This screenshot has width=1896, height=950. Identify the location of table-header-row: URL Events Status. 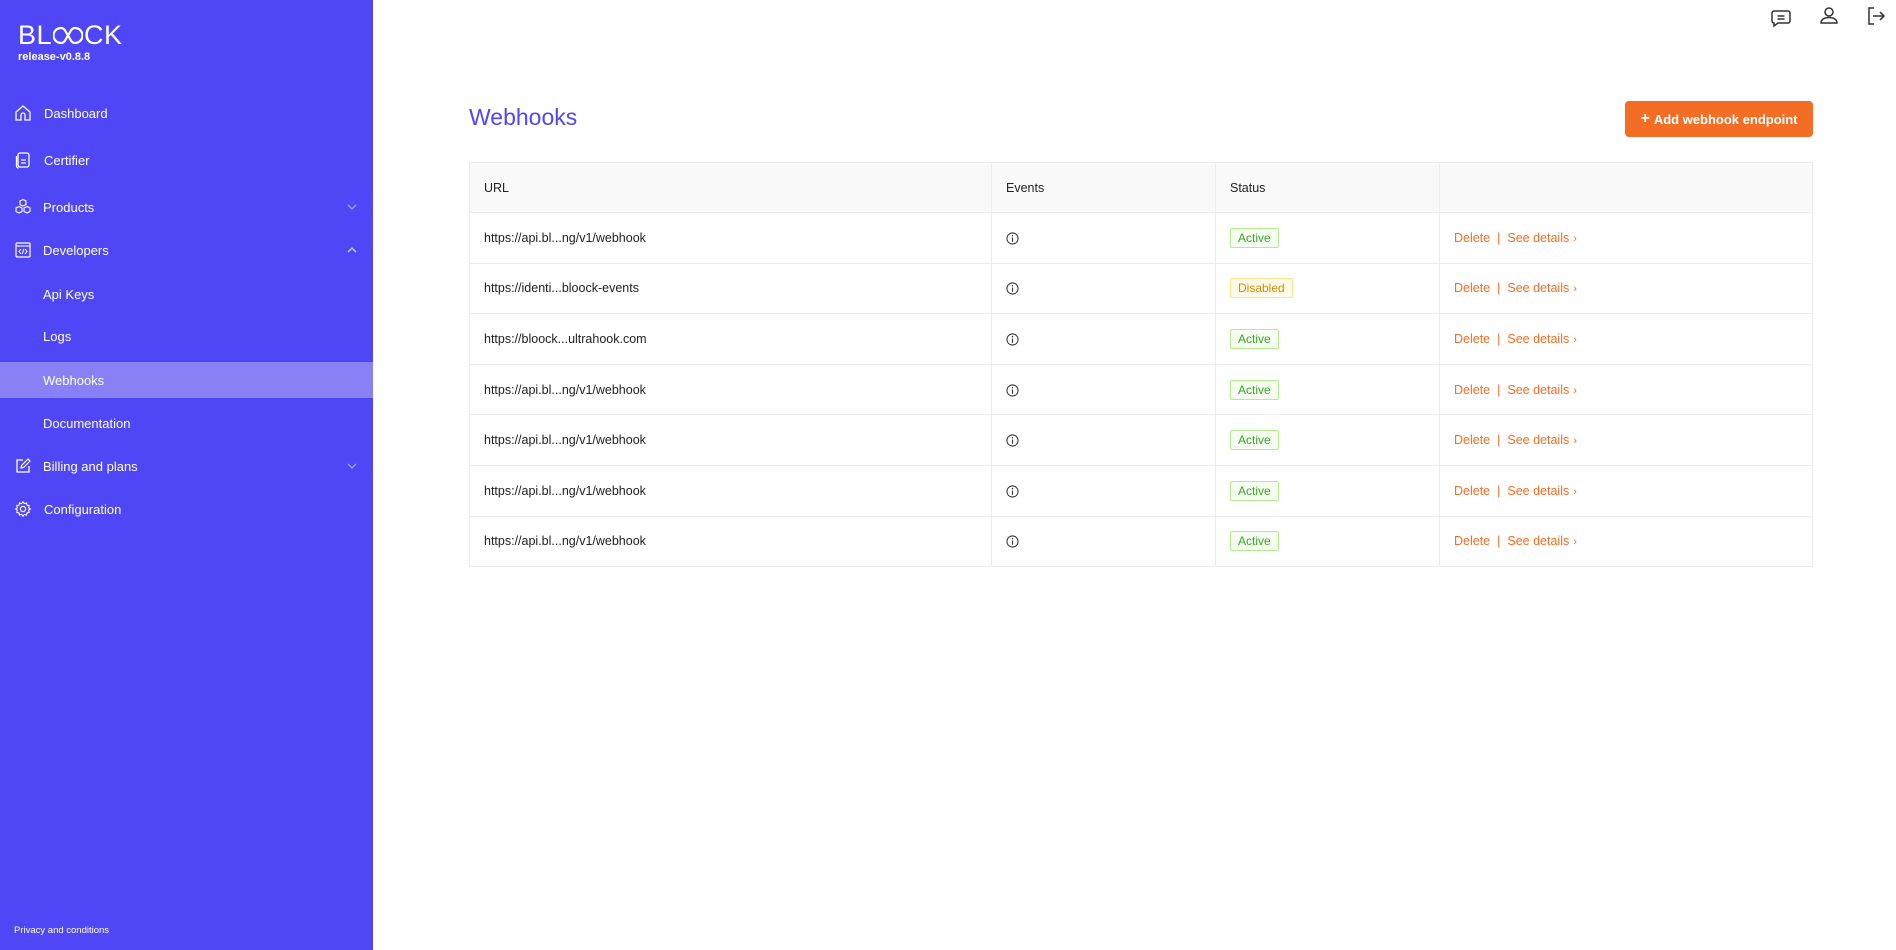
(1141, 187).